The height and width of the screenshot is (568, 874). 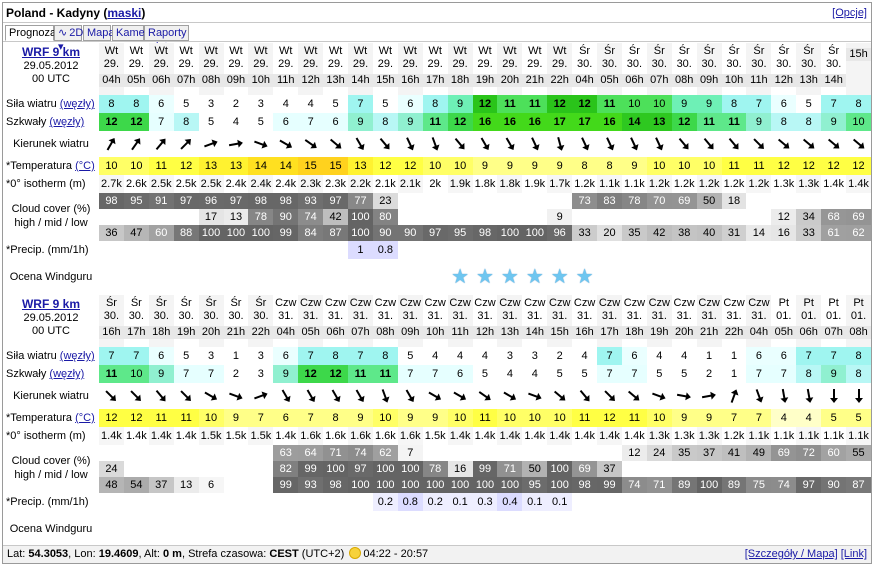 What do you see at coordinates (336, 436) in the screenshot?
I see `iso-cell: 1.6k` at bounding box center [336, 436].